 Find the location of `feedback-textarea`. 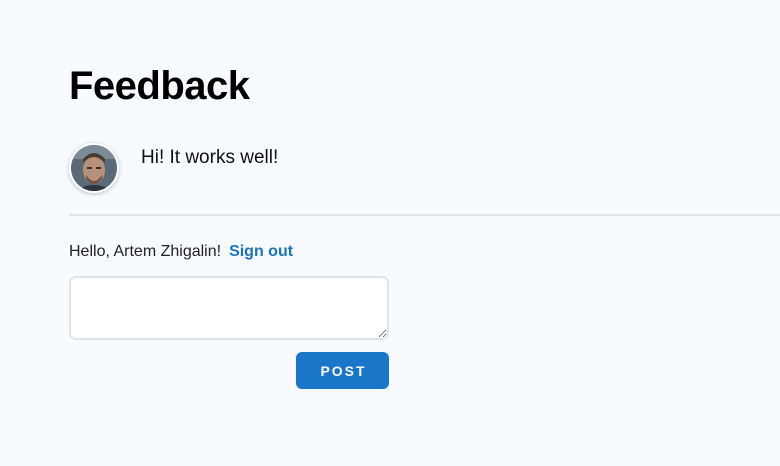

feedback-textarea is located at coordinates (229, 308).